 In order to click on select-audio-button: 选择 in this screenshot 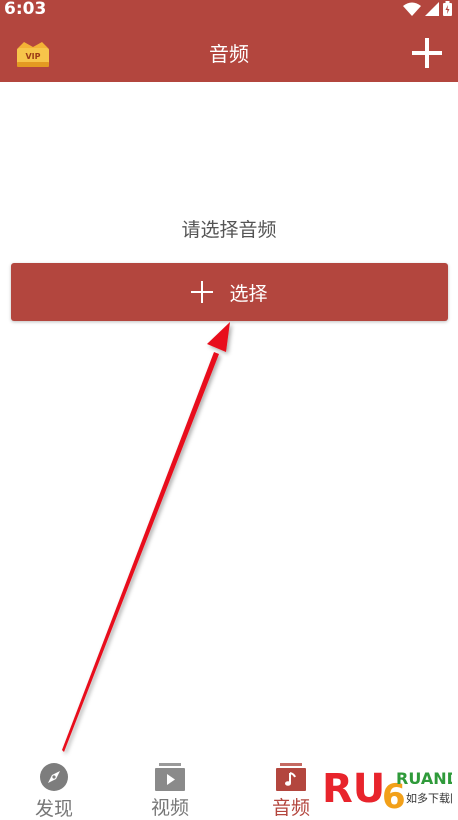, I will do `click(229, 292)`.